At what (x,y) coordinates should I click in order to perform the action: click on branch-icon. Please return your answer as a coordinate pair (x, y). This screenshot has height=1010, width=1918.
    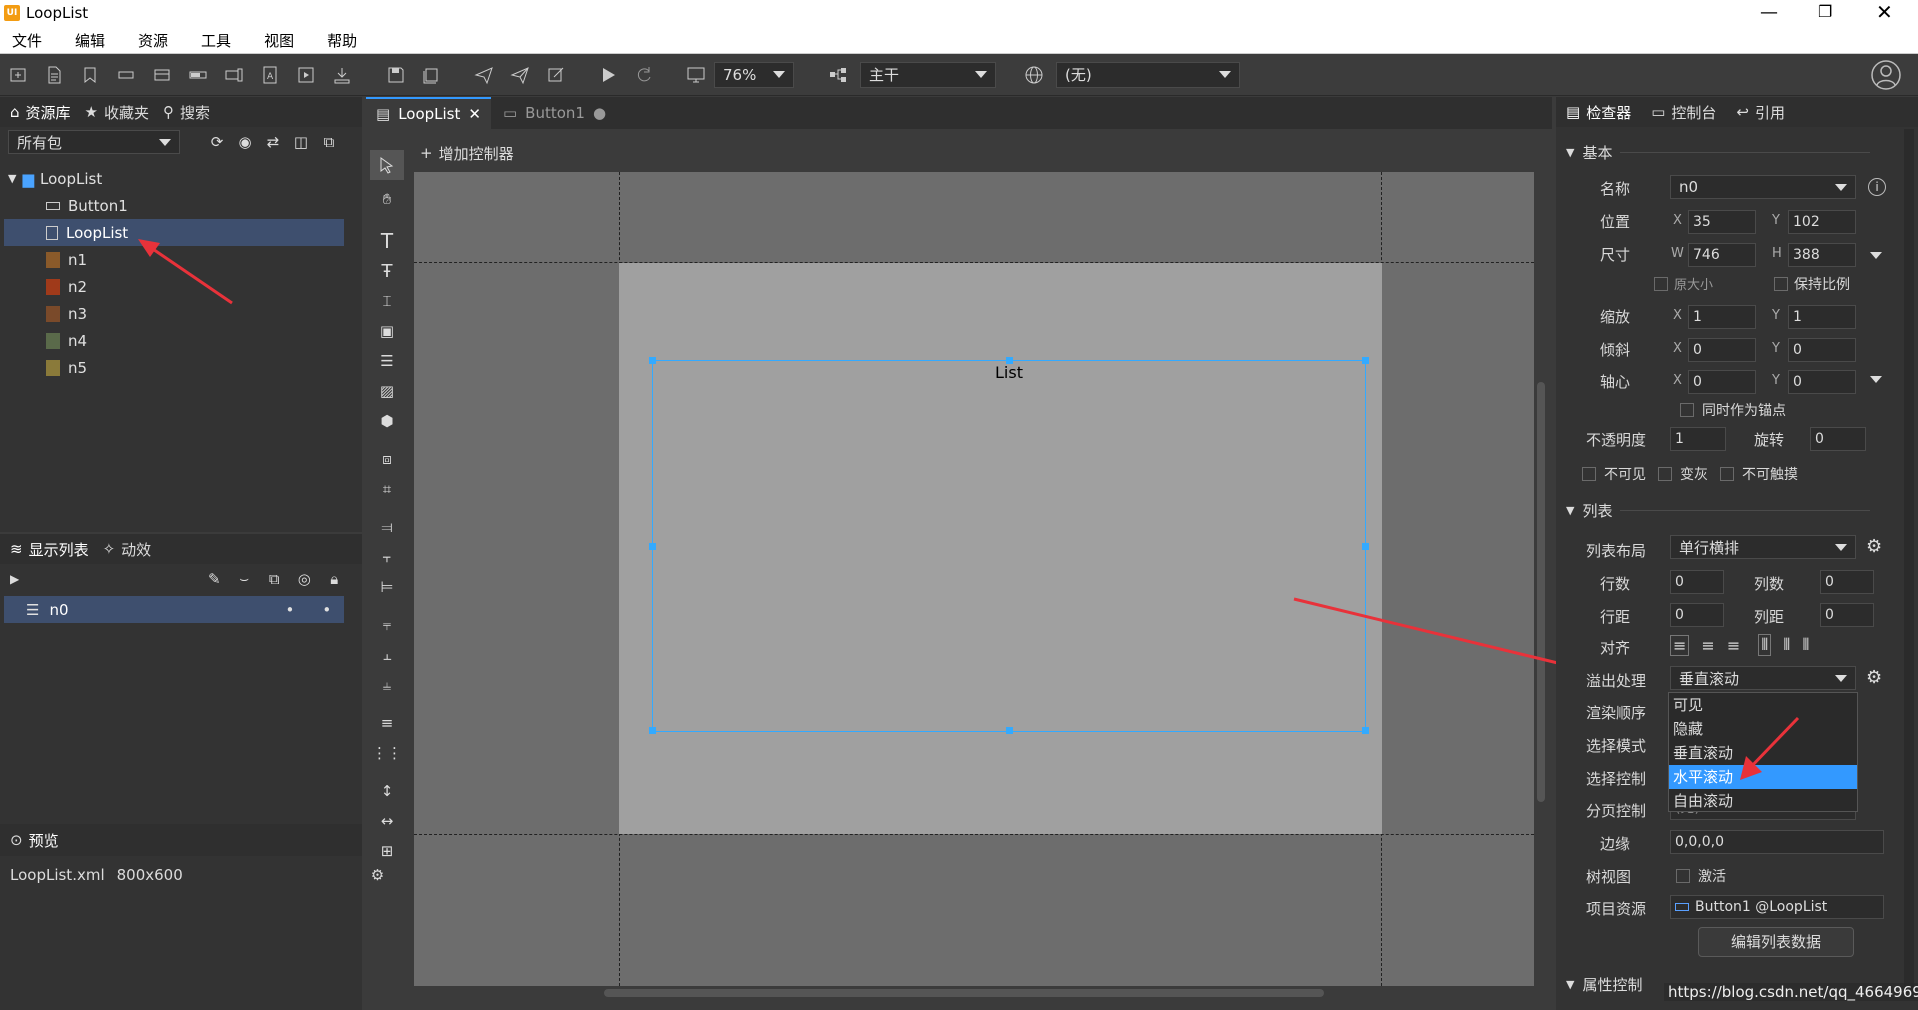
    Looking at the image, I should click on (838, 75).